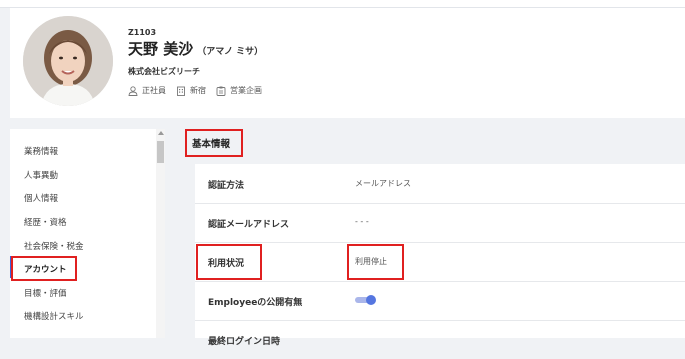 This screenshot has width=685, height=359. What do you see at coordinates (41, 198) in the screenshot?
I see `sidebar-item-personal-info: 個人情報` at bounding box center [41, 198].